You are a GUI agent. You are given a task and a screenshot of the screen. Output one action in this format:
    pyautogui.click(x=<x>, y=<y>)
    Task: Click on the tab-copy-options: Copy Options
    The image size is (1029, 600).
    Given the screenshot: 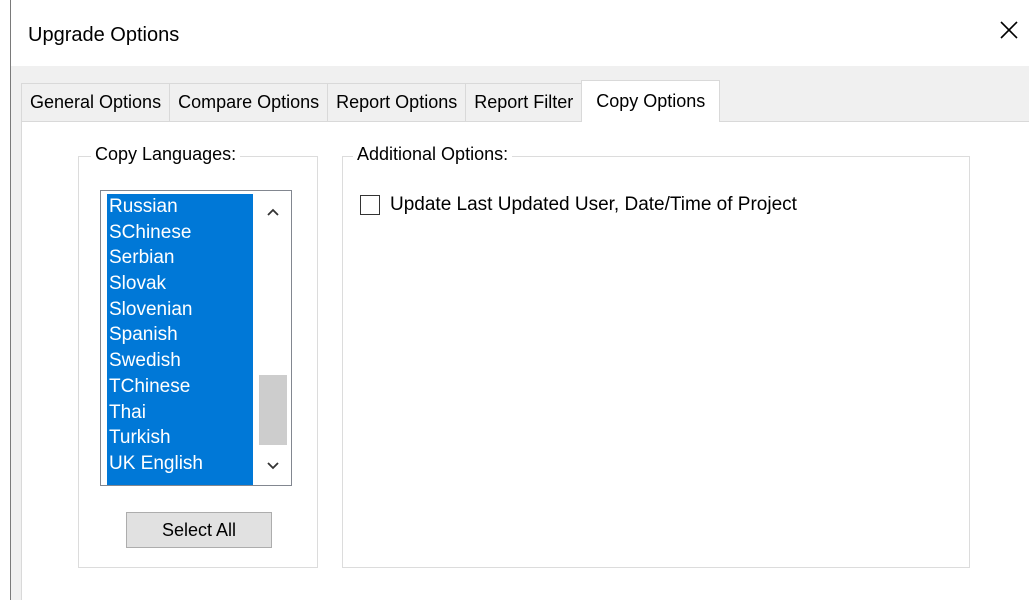 What is the action you would take?
    pyautogui.click(x=651, y=101)
    